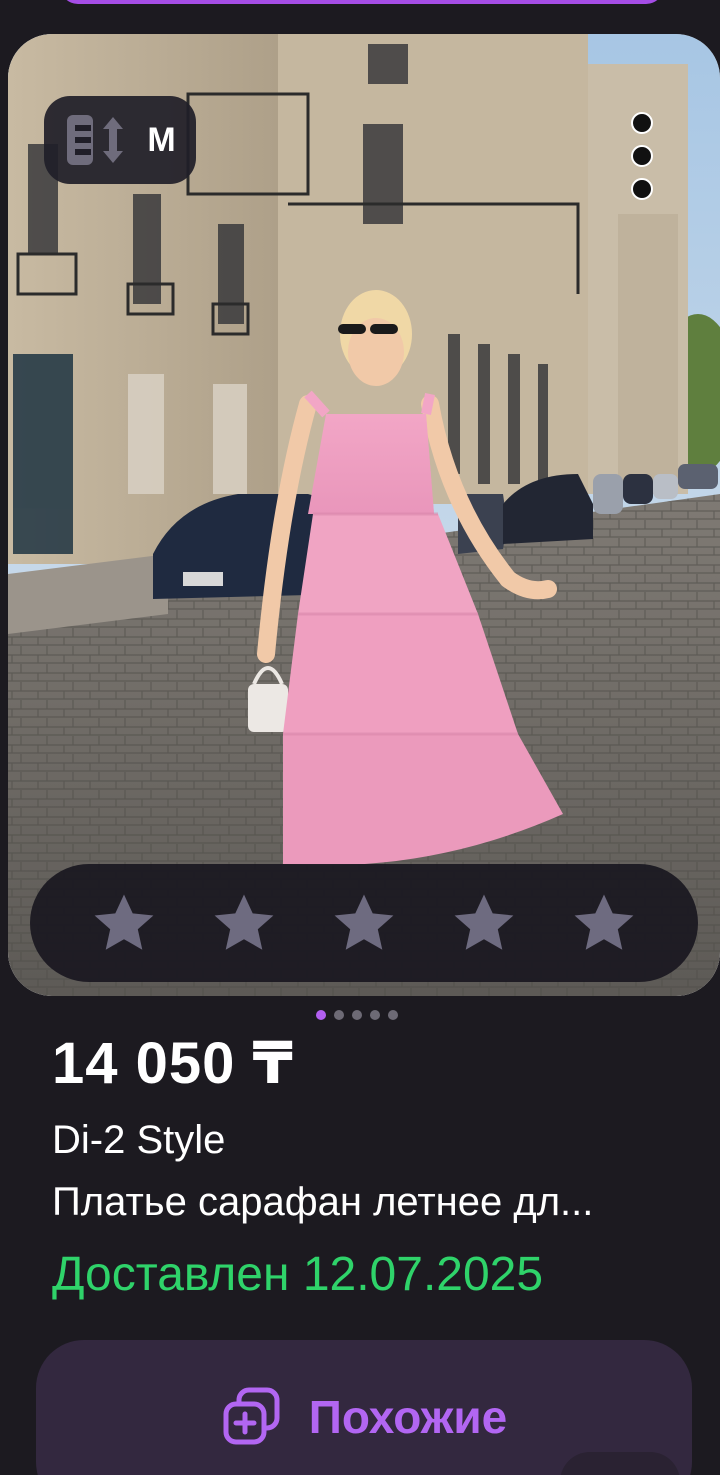  I want to click on rating-bar, so click(364, 923).